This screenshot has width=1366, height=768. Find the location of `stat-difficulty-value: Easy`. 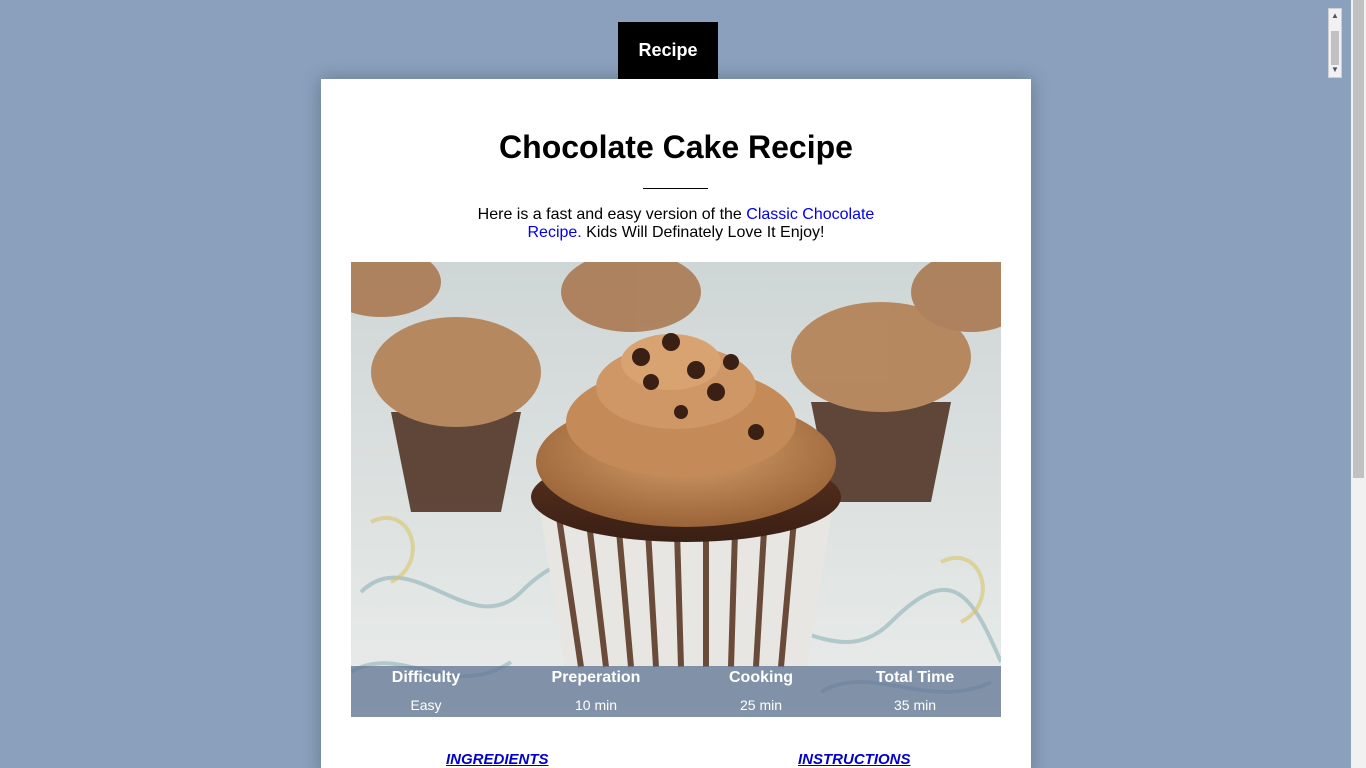

stat-difficulty-value: Easy is located at coordinates (426, 705).